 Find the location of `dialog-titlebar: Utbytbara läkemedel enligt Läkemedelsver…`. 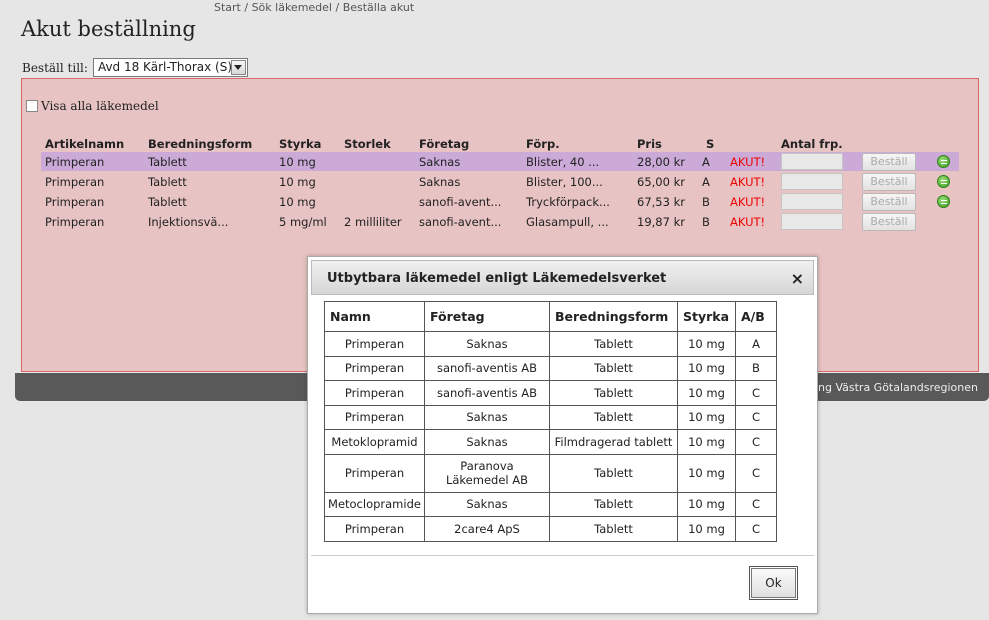

dialog-titlebar: Utbytbara läkemedel enligt Läkemedelsver… is located at coordinates (562, 277).